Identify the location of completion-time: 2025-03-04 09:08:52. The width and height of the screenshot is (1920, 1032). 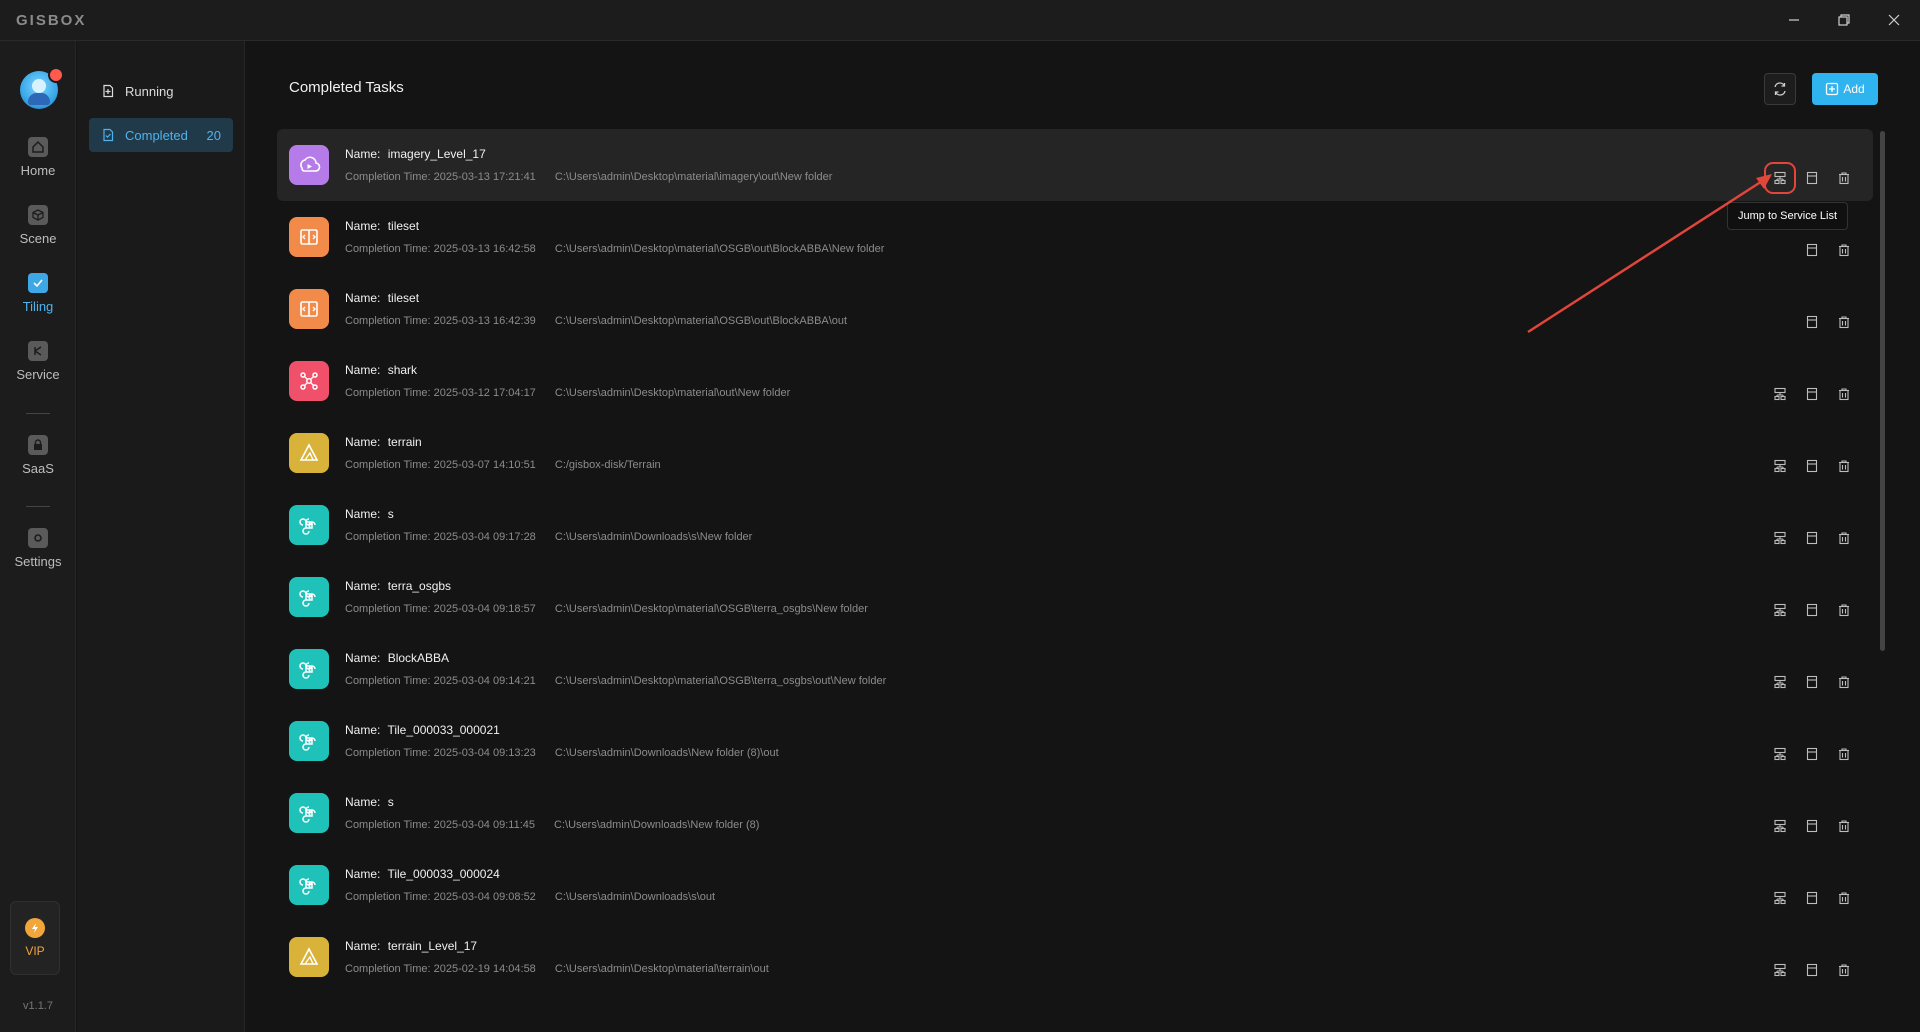
(484, 897).